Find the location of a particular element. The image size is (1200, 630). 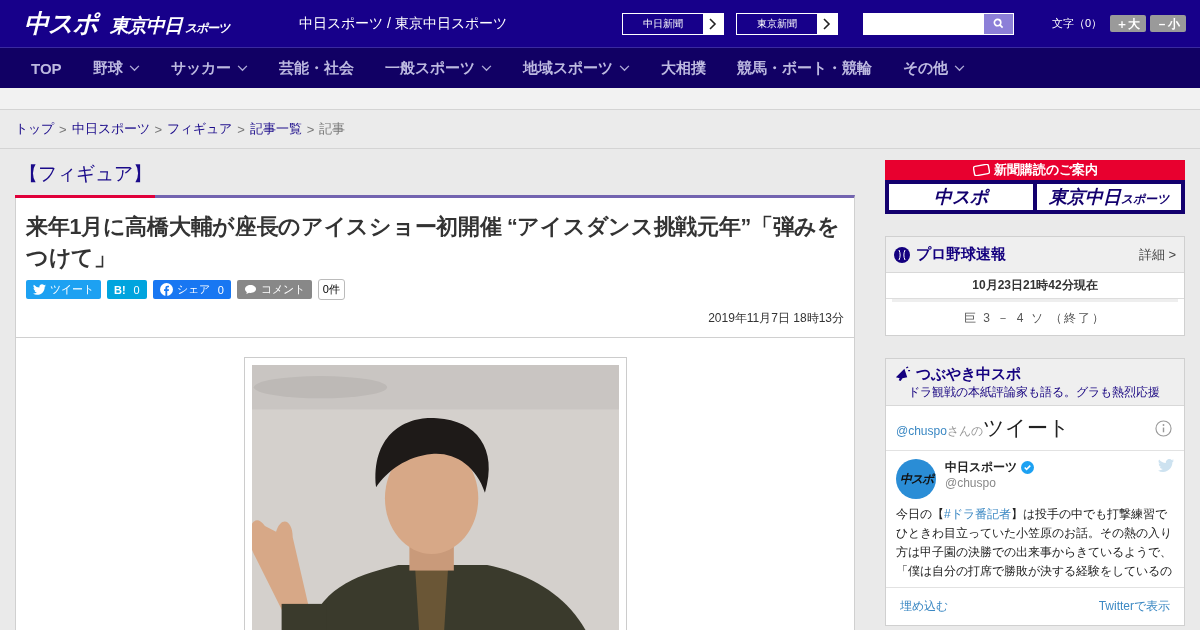

nav-item: 芸能・社会 is located at coordinates (316, 68).